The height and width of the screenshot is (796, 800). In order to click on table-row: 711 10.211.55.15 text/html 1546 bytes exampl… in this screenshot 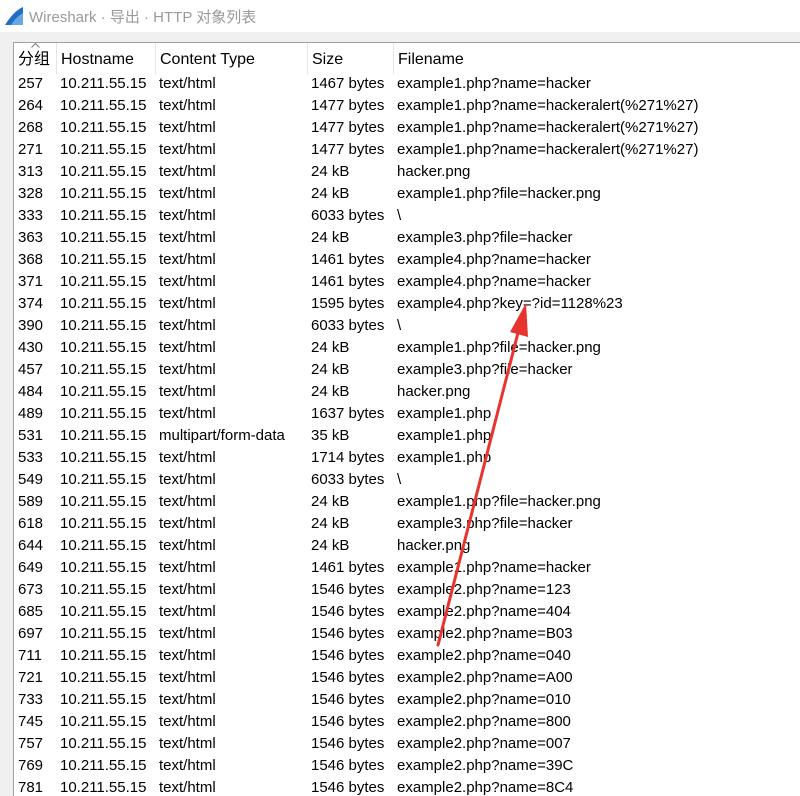, I will do `click(407, 656)`.